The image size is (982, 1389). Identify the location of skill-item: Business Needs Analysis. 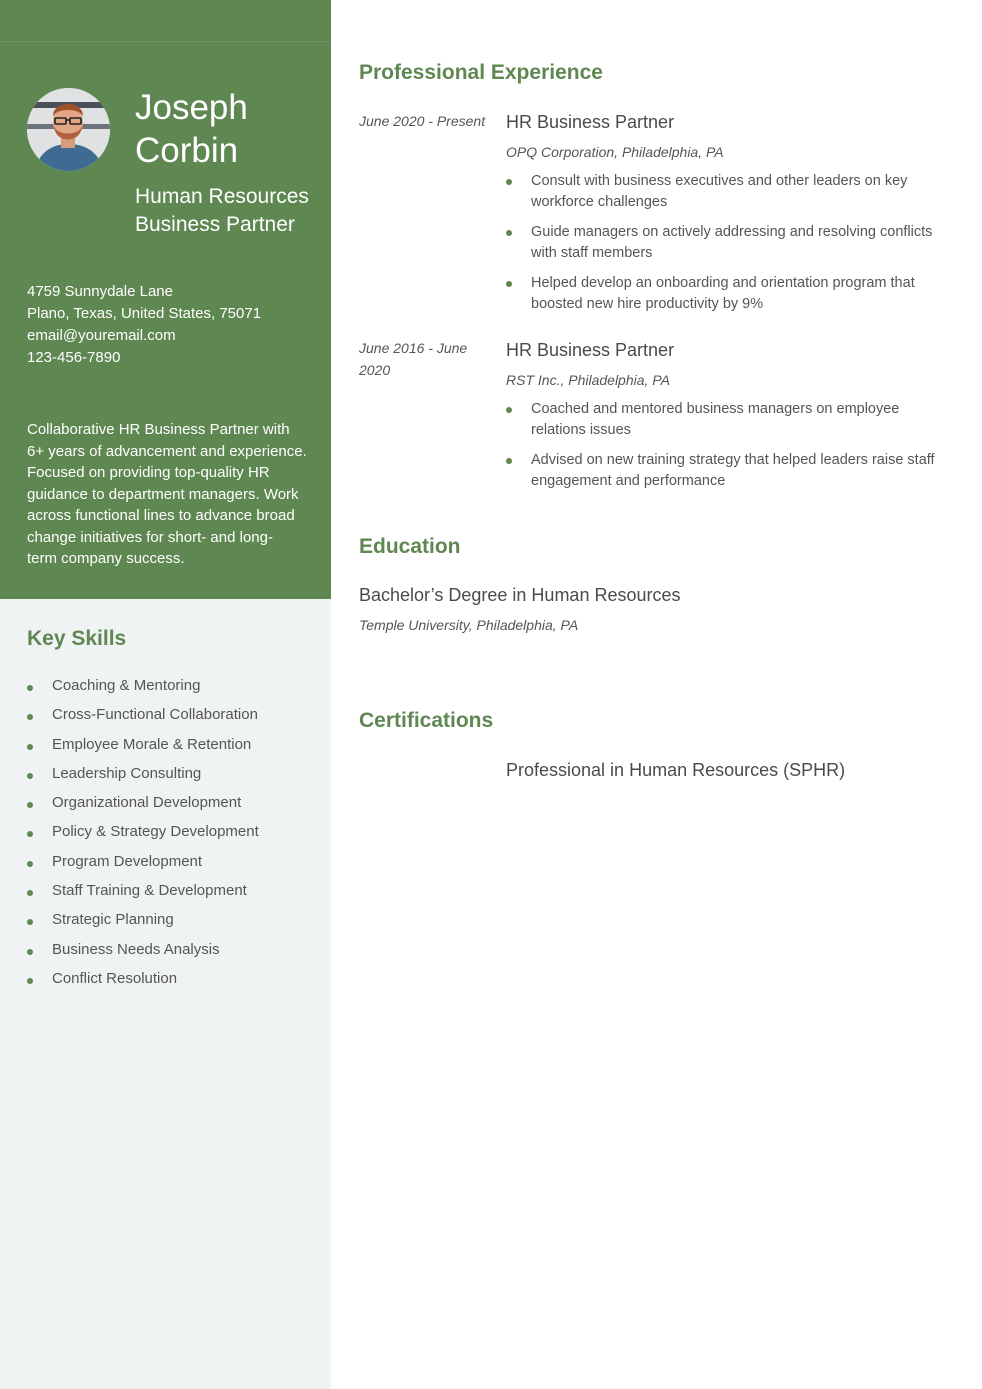
(143, 952).